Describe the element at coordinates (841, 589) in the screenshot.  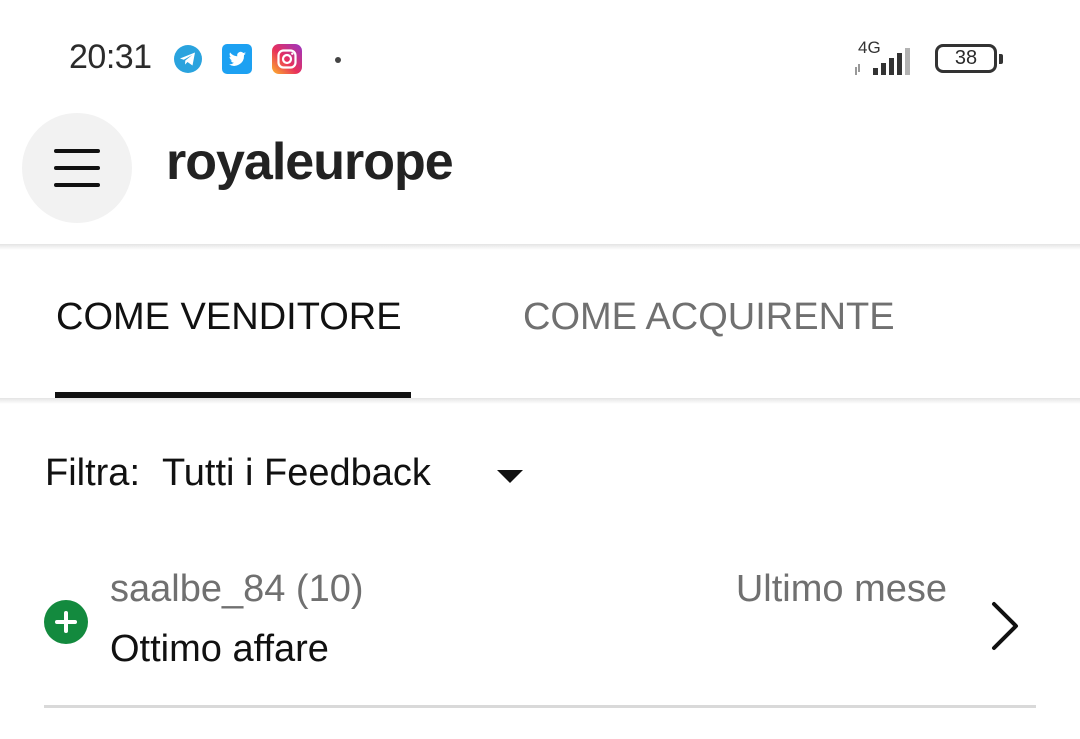
I see `feedback-date: Ultimo mese` at that location.